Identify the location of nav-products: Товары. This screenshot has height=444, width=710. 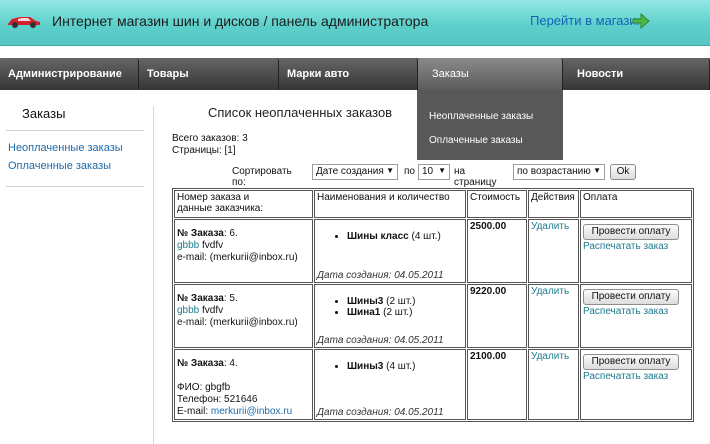
(209, 74).